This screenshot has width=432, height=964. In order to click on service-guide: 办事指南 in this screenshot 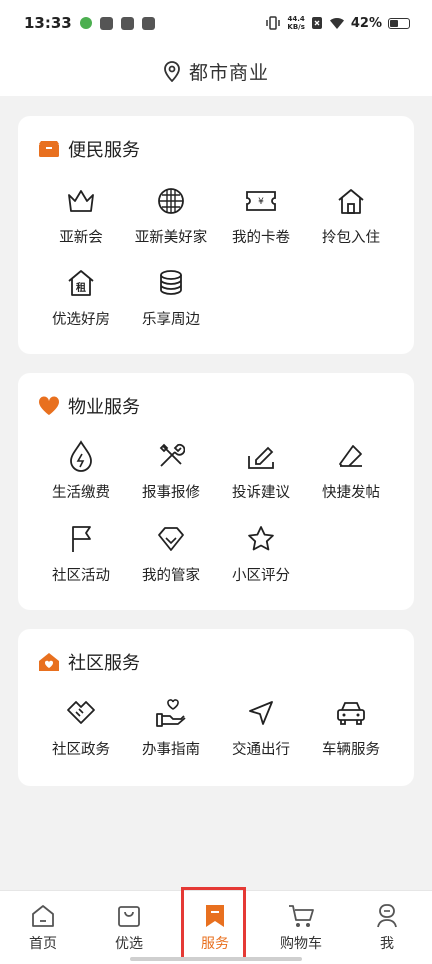, I will do `click(171, 727)`.